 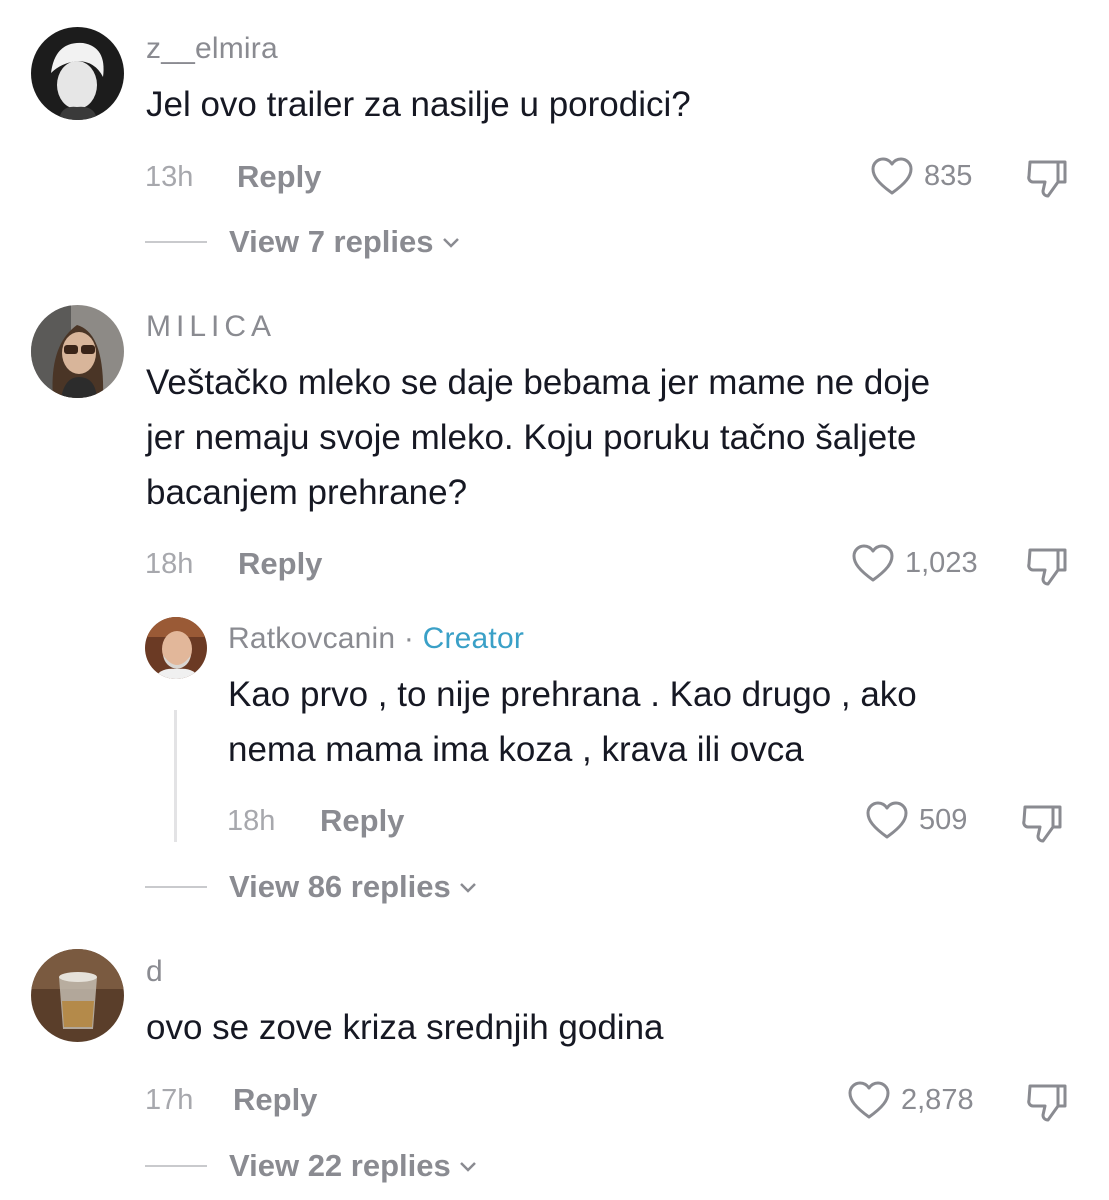 What do you see at coordinates (211, 327) in the screenshot?
I see `comment-username: MILICA` at bounding box center [211, 327].